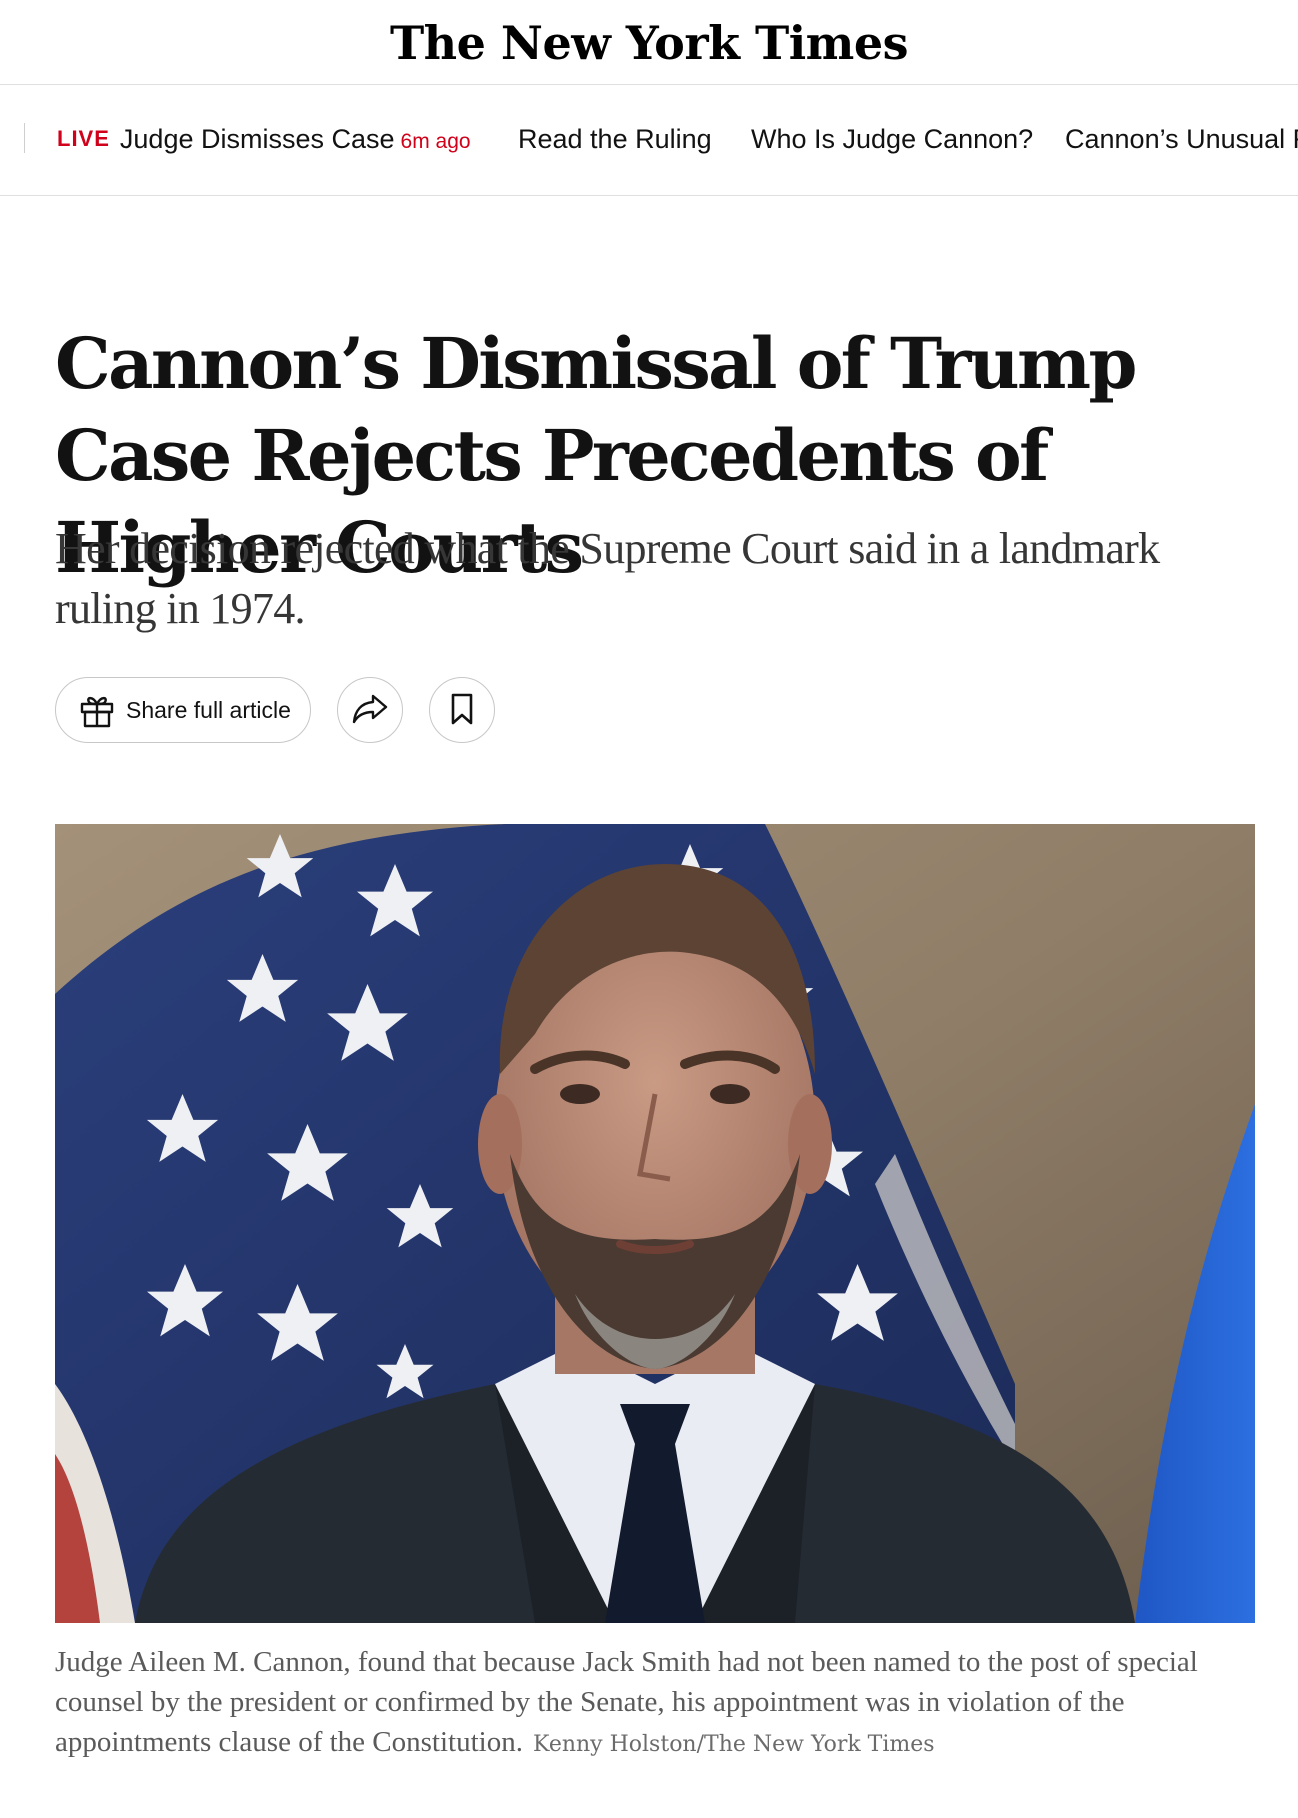 The image size is (1298, 1818). I want to click on gift-icon, so click(97, 710).